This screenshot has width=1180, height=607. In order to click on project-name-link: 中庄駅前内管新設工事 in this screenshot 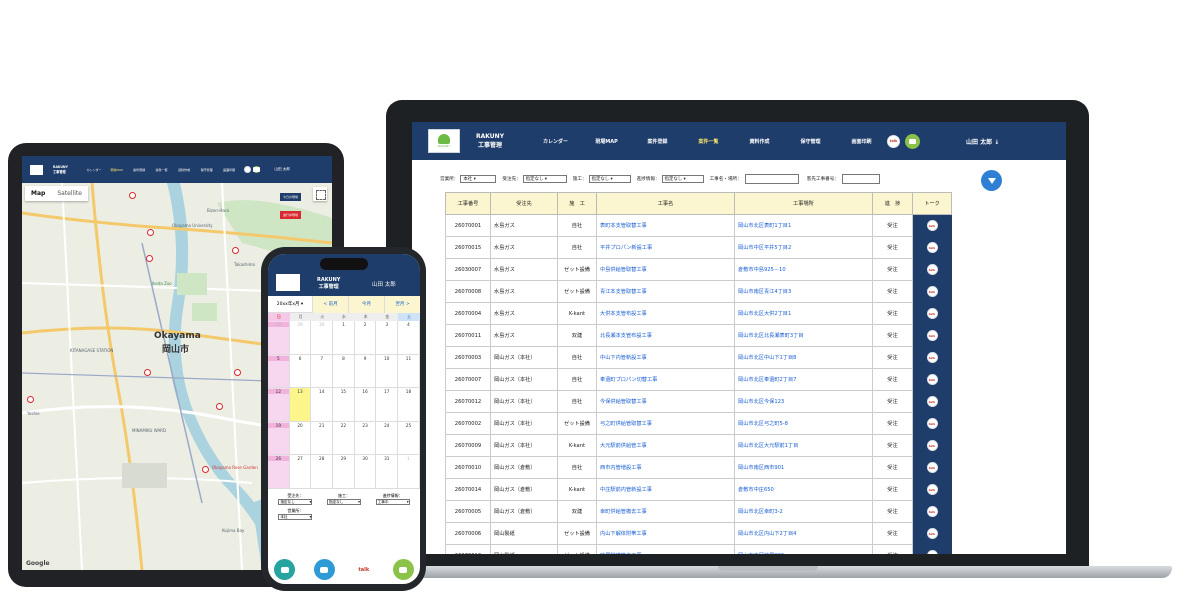, I will do `click(665, 489)`.